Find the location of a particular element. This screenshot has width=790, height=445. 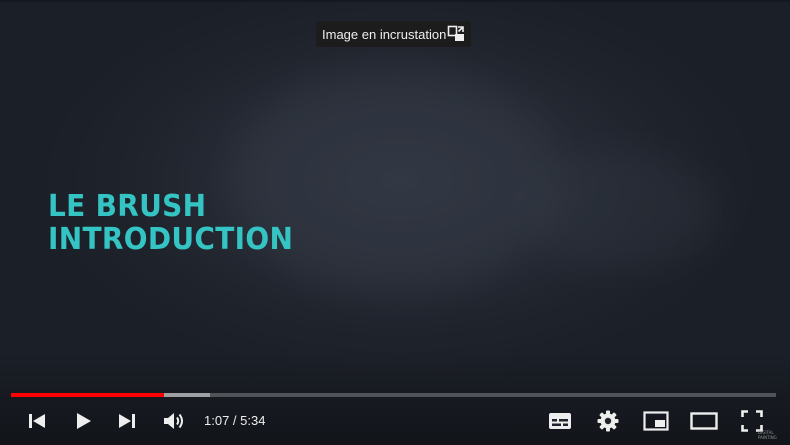

settings-icon is located at coordinates (608, 421).